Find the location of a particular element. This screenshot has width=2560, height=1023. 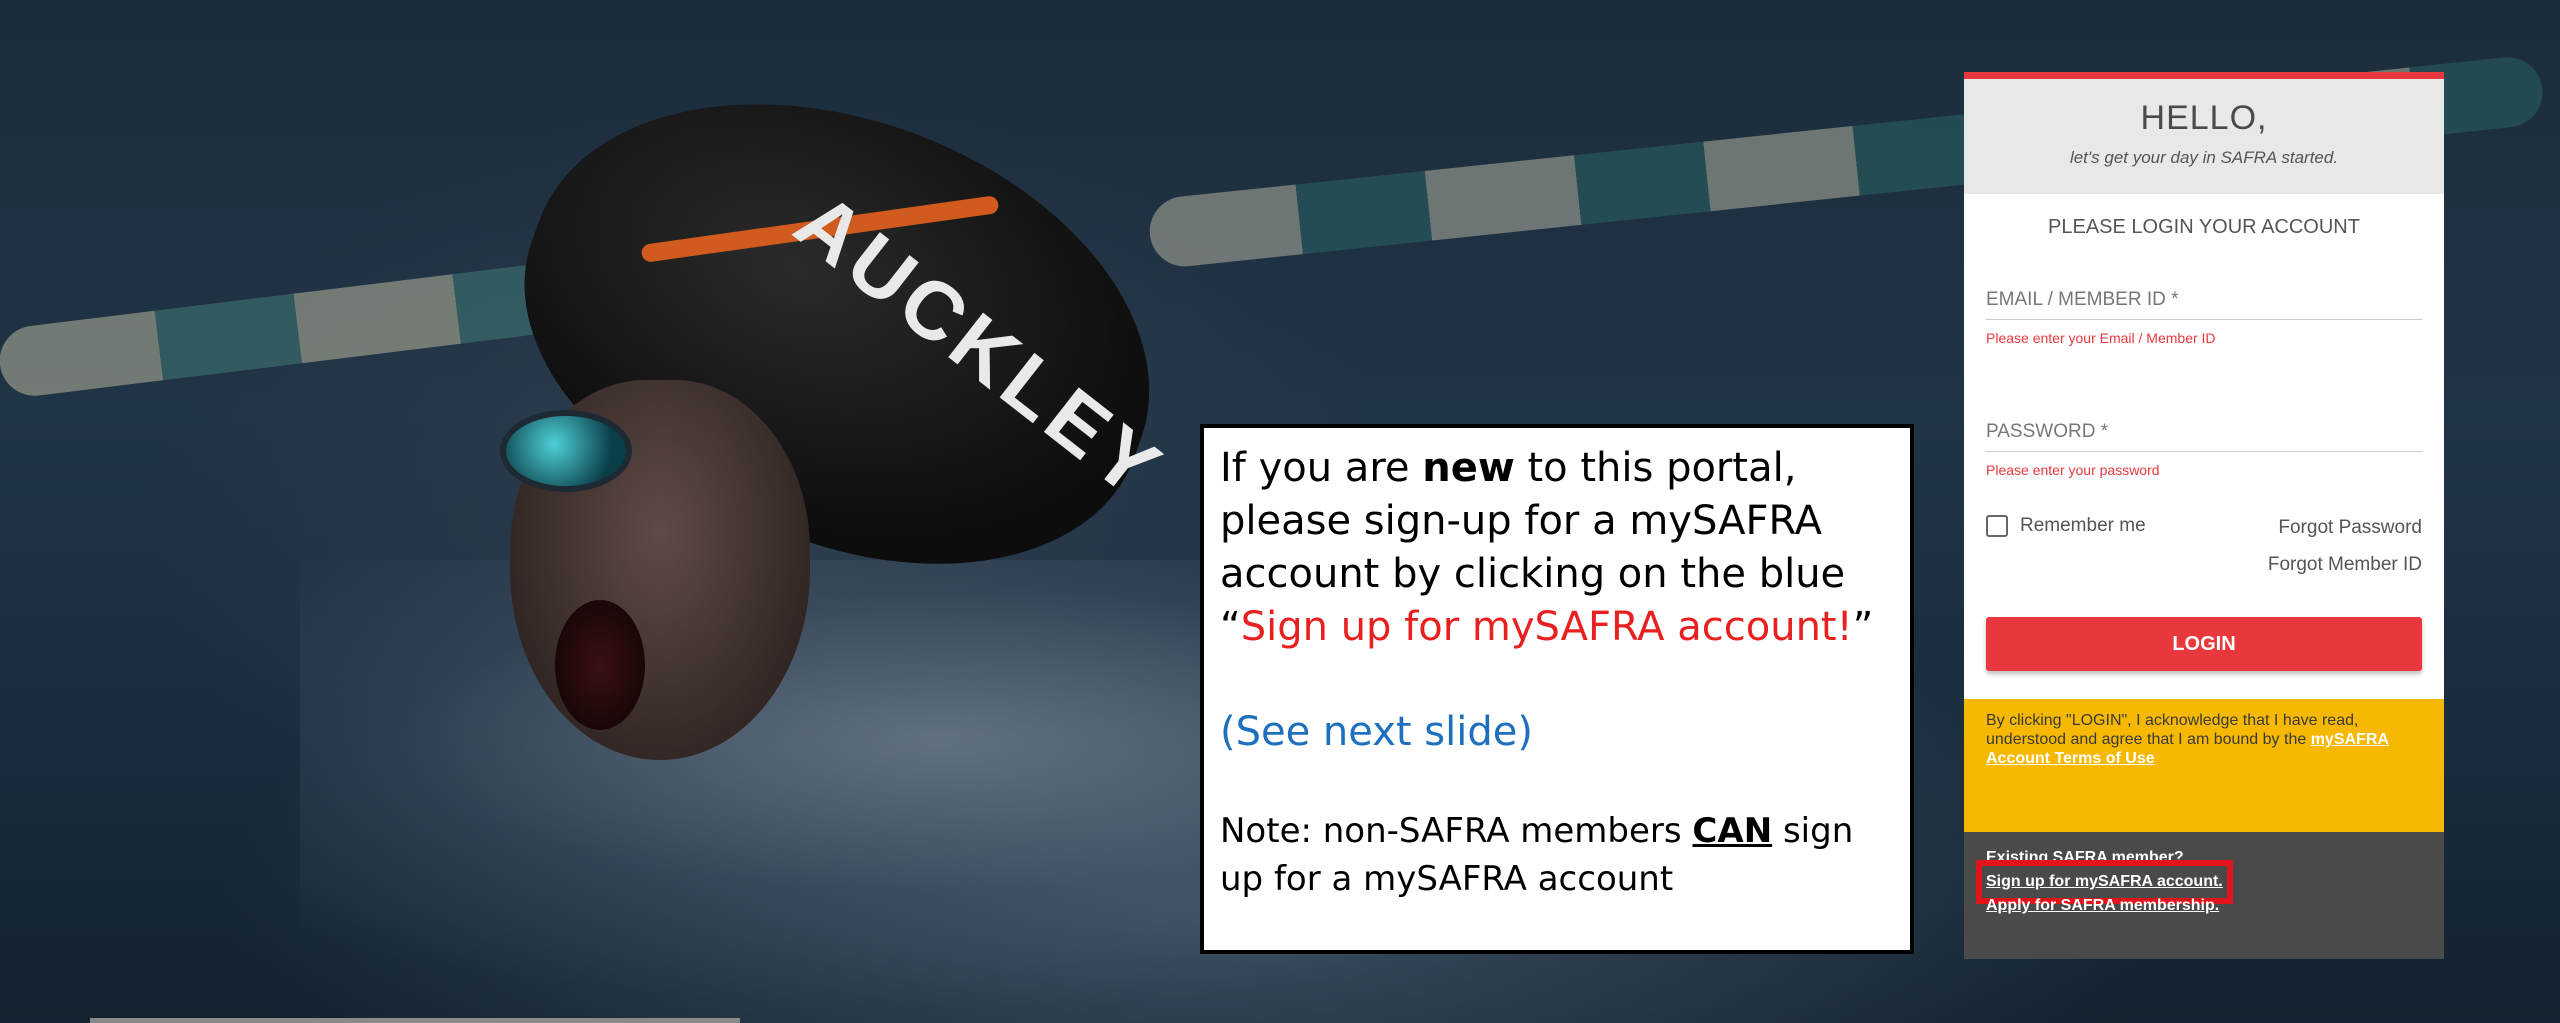

swim-goggle is located at coordinates (566, 451).